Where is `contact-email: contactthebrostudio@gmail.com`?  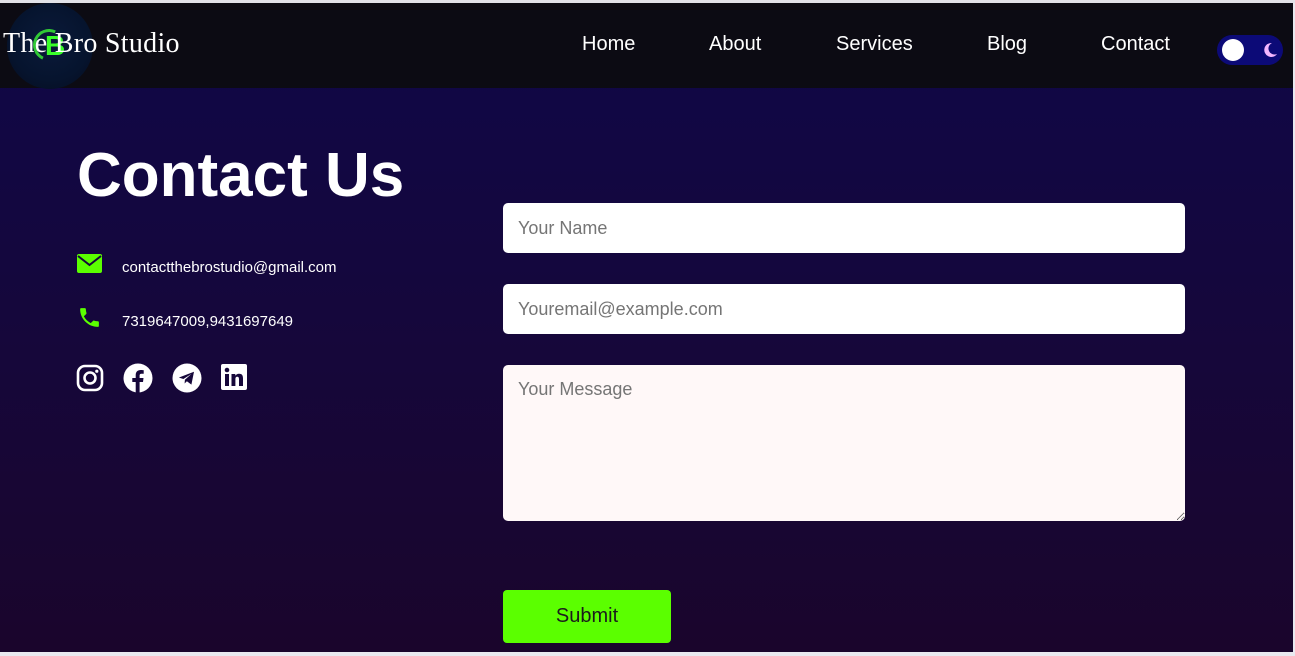 contact-email: contactthebrostudio@gmail.com is located at coordinates (229, 267).